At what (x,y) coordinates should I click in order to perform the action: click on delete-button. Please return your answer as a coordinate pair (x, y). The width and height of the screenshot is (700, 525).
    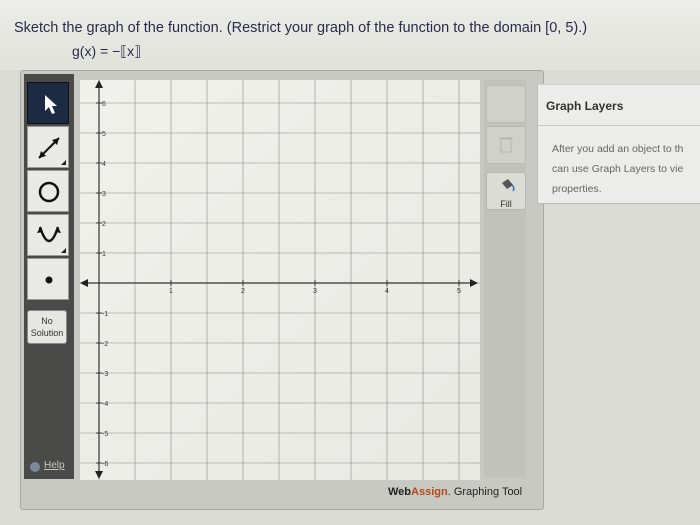
    Looking at the image, I should click on (506, 145).